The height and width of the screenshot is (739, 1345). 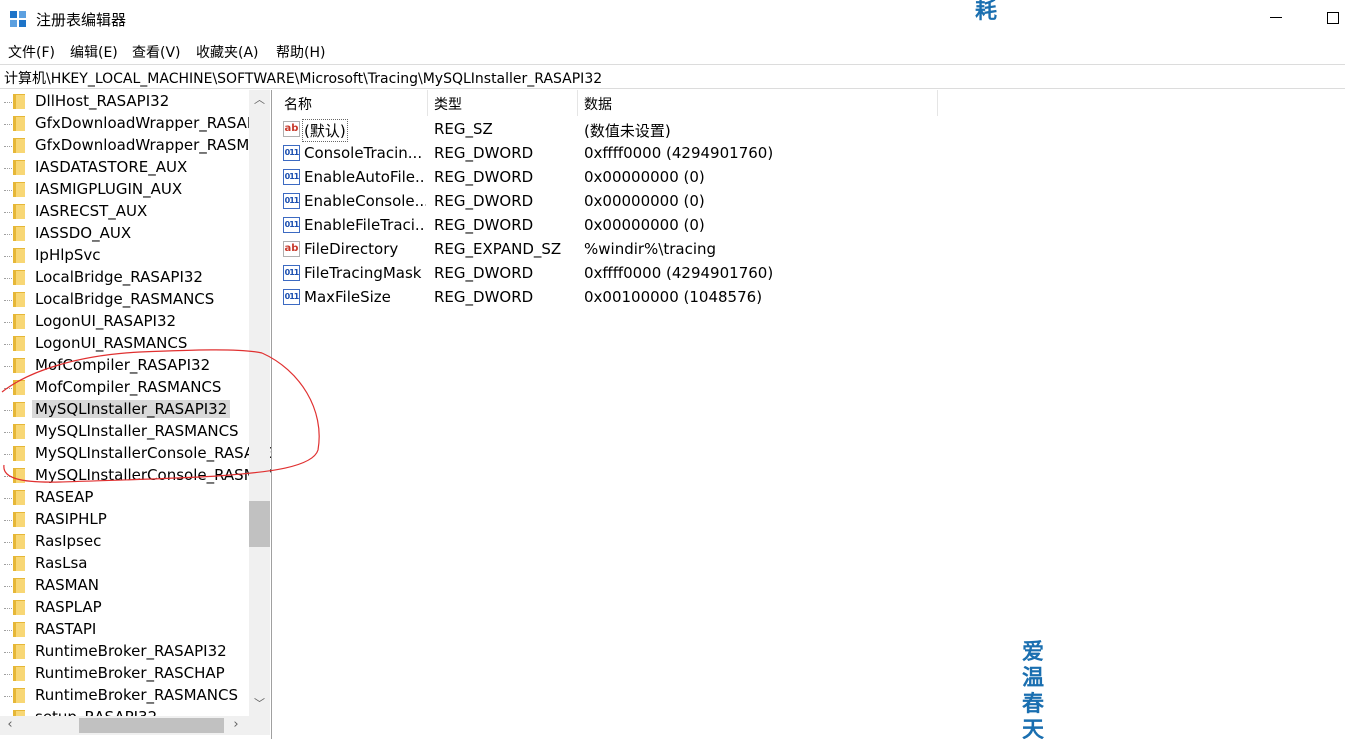 What do you see at coordinates (130, 673) in the screenshot?
I see `tree-item-label: RuntimeBroker_RASCHAP` at bounding box center [130, 673].